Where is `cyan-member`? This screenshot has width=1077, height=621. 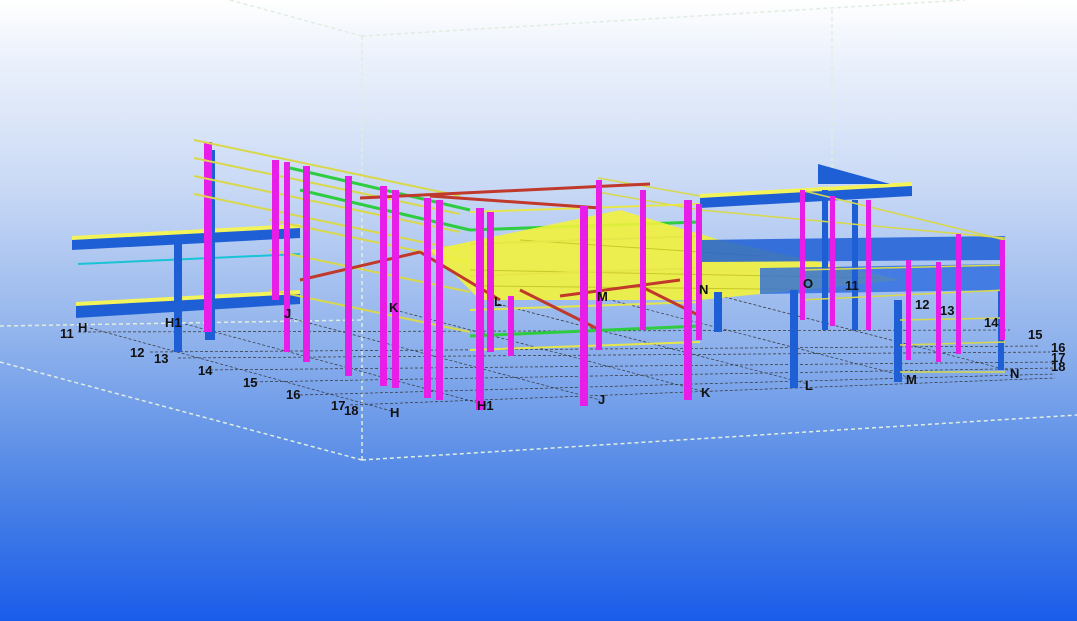
cyan-member is located at coordinates (189, 259).